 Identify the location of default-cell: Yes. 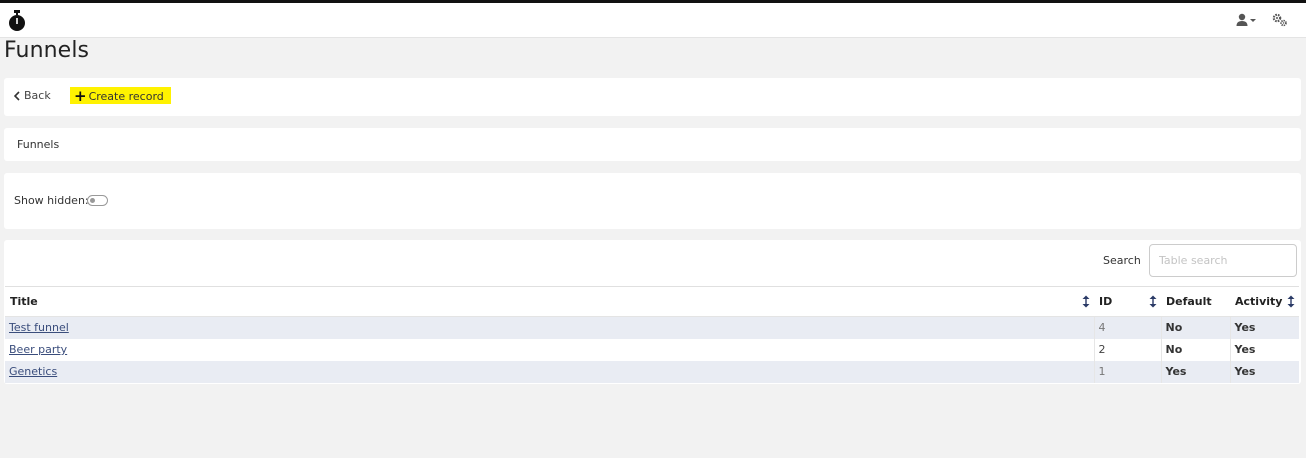
(1196, 371).